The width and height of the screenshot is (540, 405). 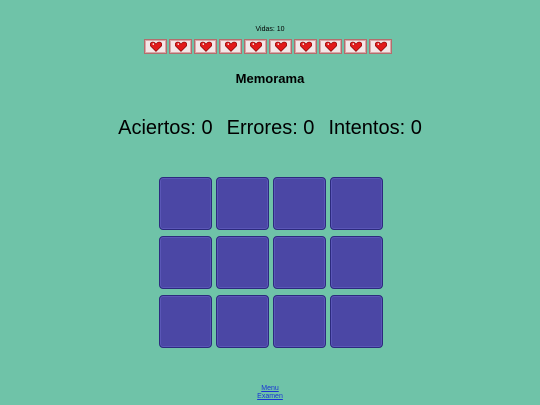 I want to click on errors-counter: Errores: 0, so click(x=270, y=128).